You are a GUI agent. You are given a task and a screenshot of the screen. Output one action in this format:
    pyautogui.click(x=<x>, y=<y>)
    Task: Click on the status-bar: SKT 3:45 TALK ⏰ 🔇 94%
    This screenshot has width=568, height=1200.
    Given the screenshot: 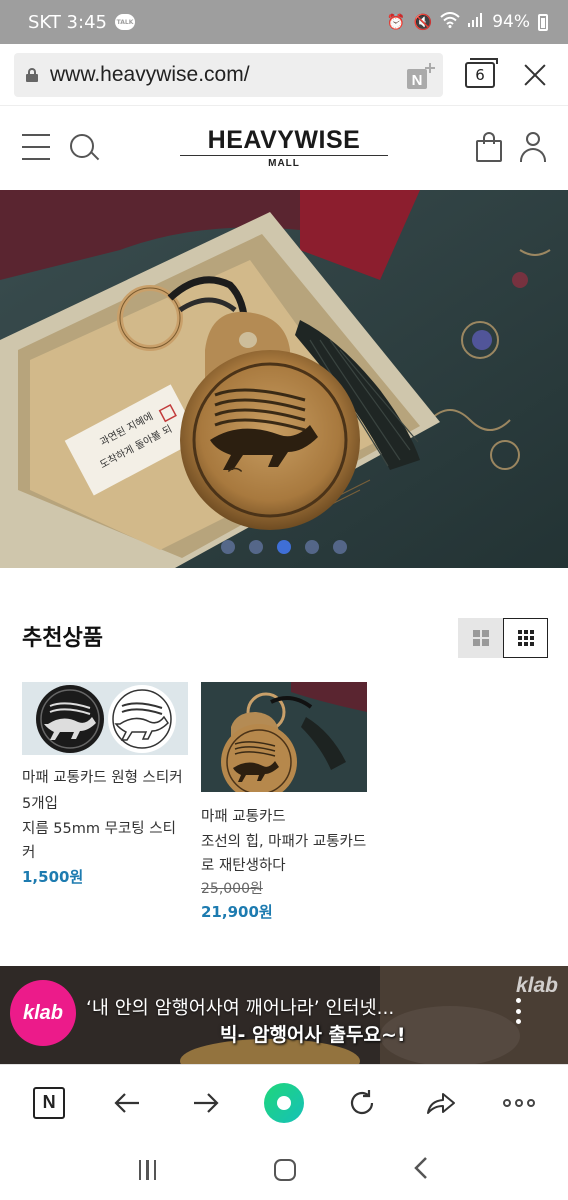 What is the action you would take?
    pyautogui.click(x=284, y=22)
    